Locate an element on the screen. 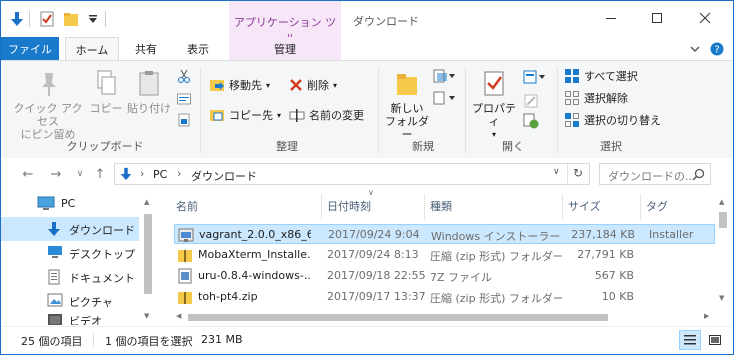 The height and width of the screenshot is (355, 734). easy-access-icon is located at coordinates (444, 99).